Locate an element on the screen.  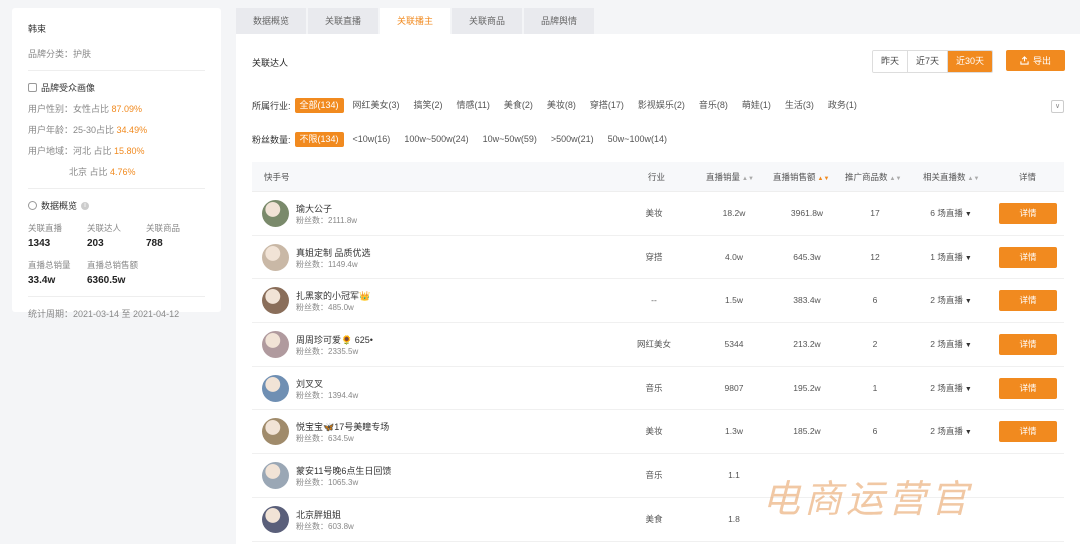
tab-overview: 数据概览 is located at coordinates (271, 21).